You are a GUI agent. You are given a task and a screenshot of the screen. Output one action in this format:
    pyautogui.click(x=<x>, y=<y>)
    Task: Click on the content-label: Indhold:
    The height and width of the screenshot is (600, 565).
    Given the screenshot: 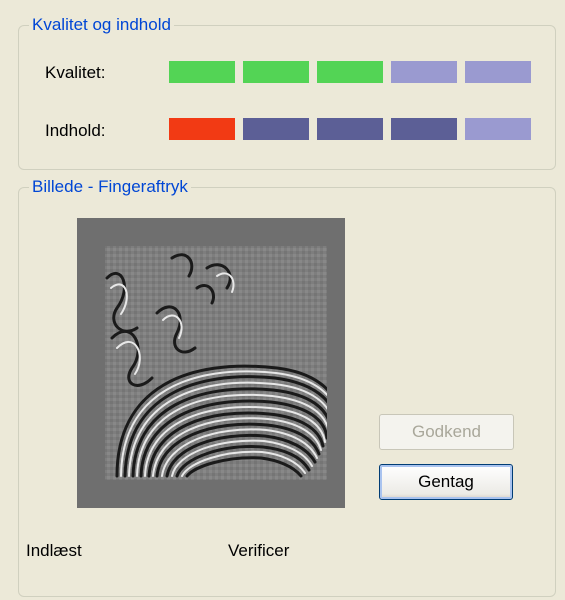 What is the action you would take?
    pyautogui.click(x=75, y=130)
    